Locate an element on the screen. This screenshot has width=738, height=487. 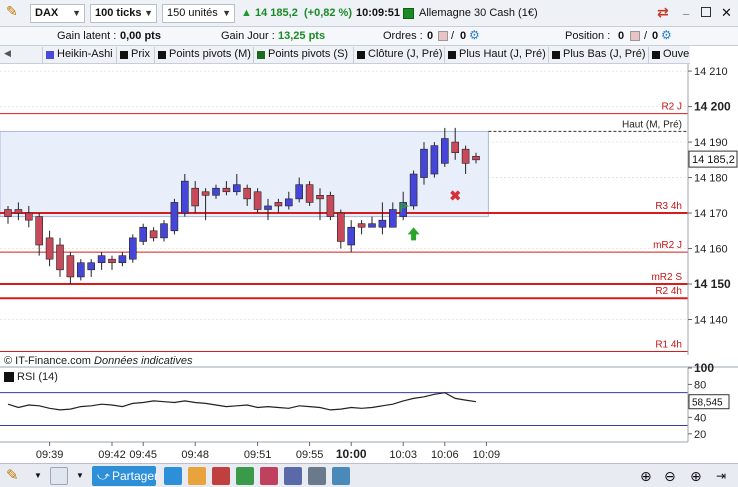
rsi-label: RSI (14) is located at coordinates (37, 377).